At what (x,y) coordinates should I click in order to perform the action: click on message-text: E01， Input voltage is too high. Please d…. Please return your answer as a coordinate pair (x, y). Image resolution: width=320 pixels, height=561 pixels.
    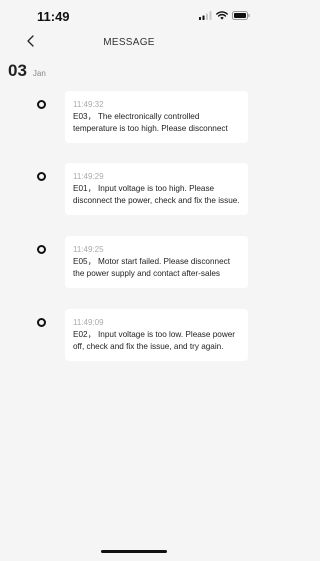
    Looking at the image, I should click on (156, 194).